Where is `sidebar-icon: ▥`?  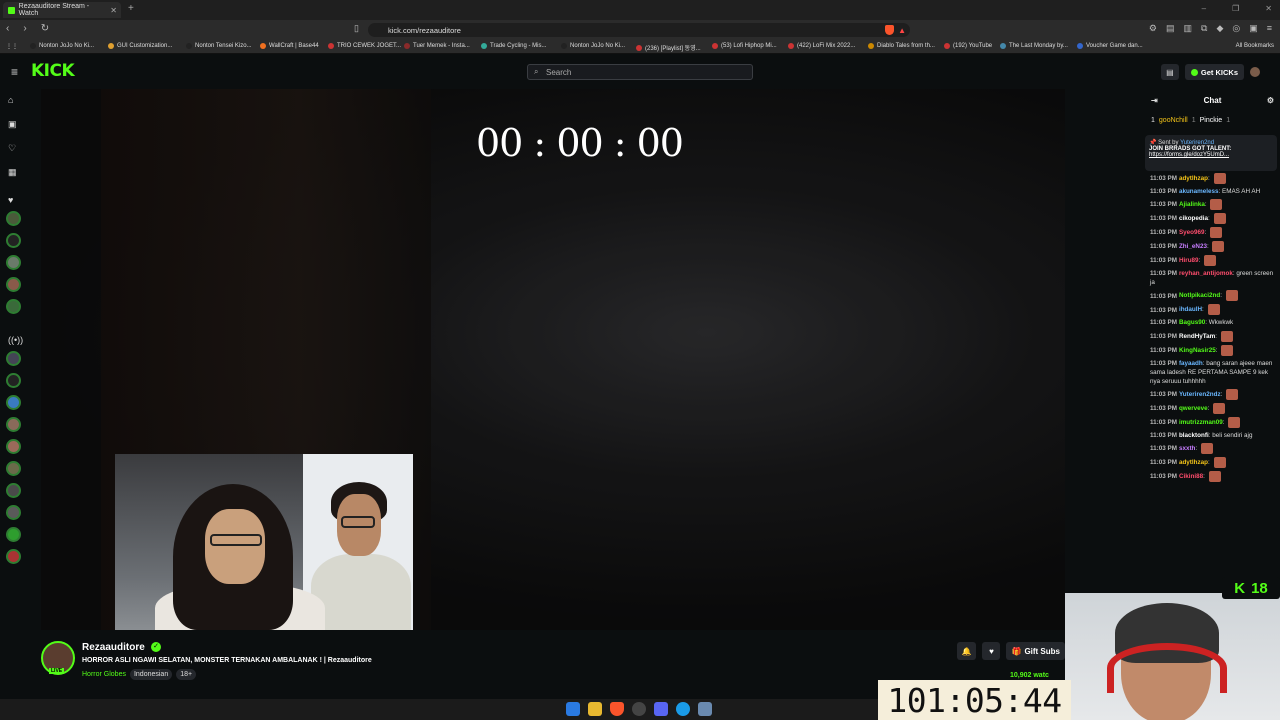
sidebar-icon: ▥ is located at coordinates (1187, 28).